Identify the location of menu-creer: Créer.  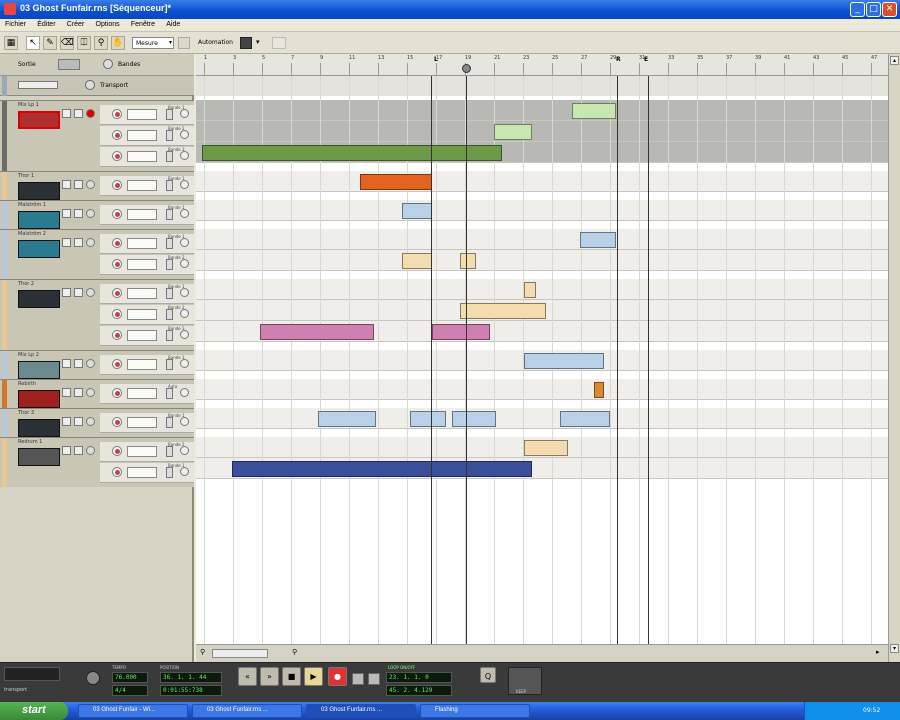
(75, 23).